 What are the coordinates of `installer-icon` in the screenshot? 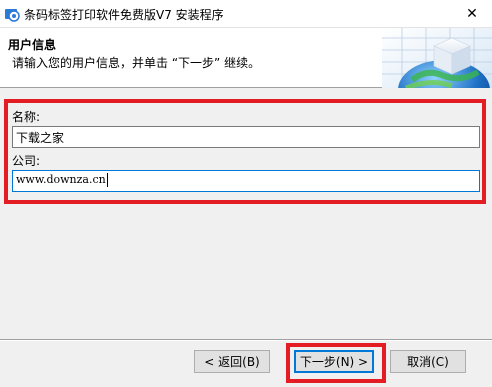 It's located at (12, 15).